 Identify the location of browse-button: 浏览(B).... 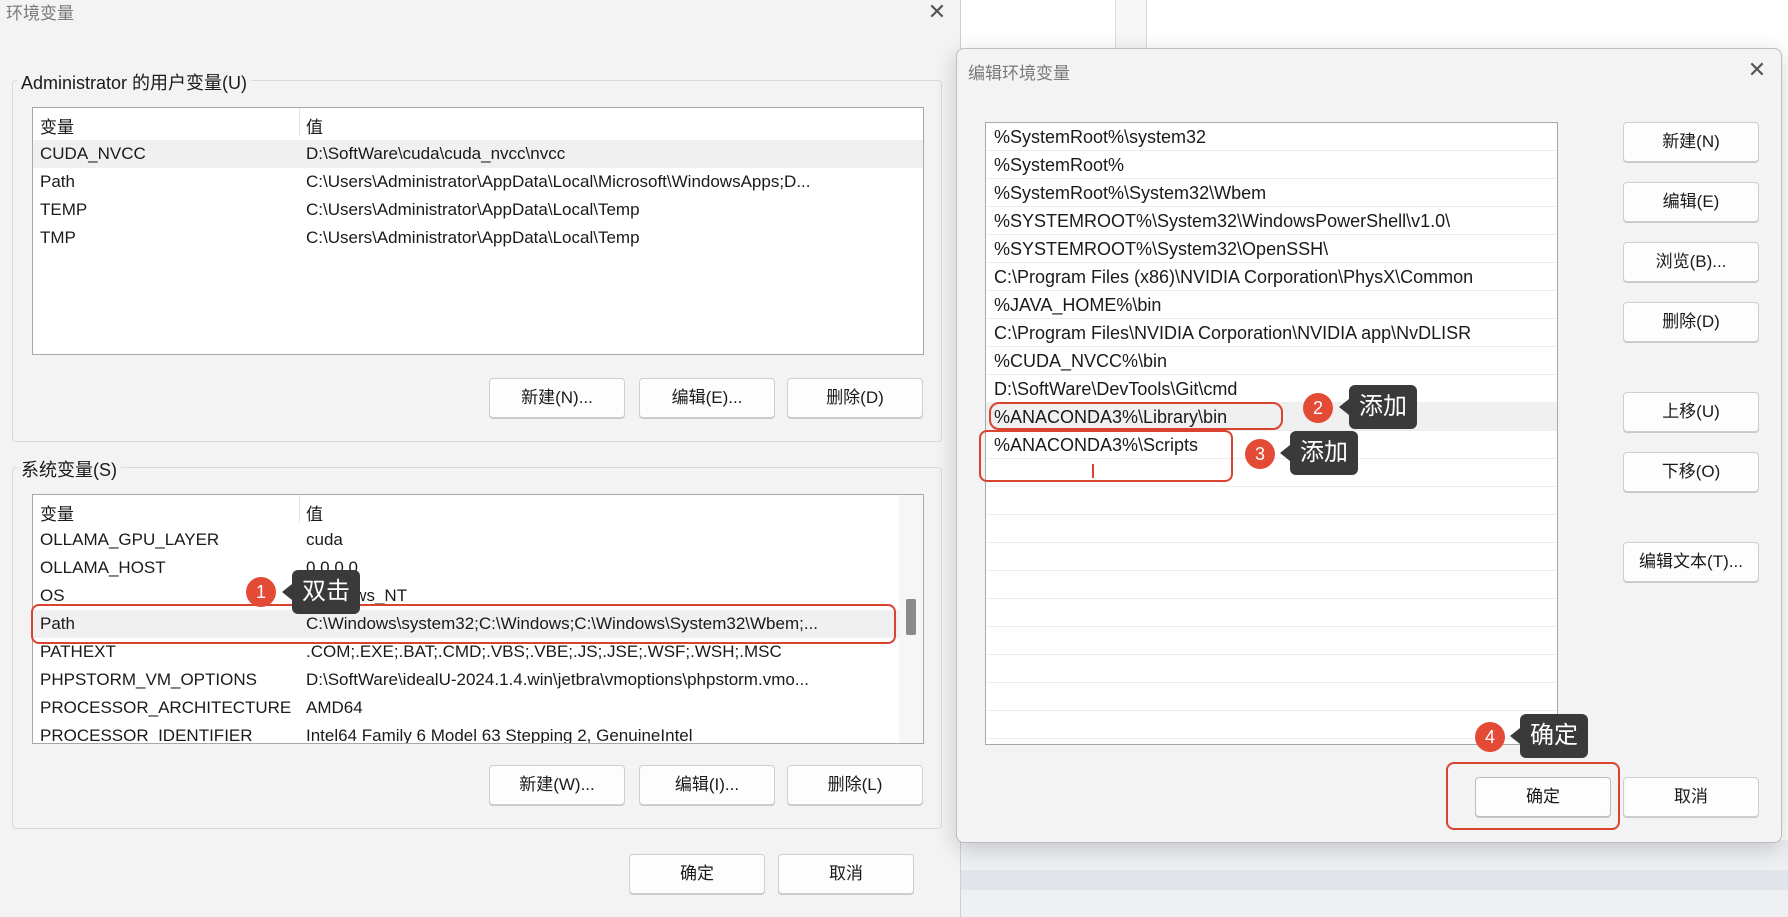
(1691, 262).